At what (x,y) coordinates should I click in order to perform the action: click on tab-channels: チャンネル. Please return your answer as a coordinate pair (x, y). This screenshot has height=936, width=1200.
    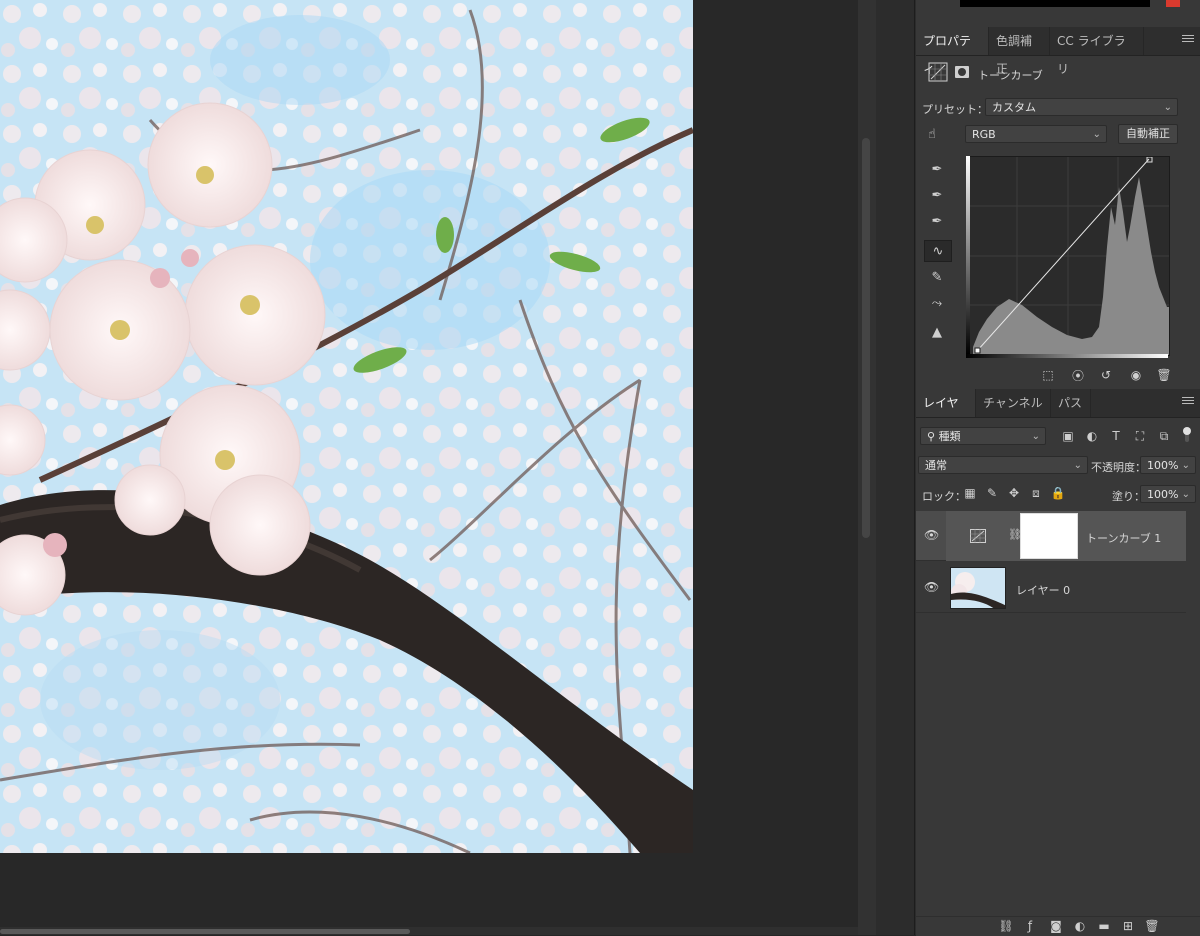
    Looking at the image, I should click on (1013, 403).